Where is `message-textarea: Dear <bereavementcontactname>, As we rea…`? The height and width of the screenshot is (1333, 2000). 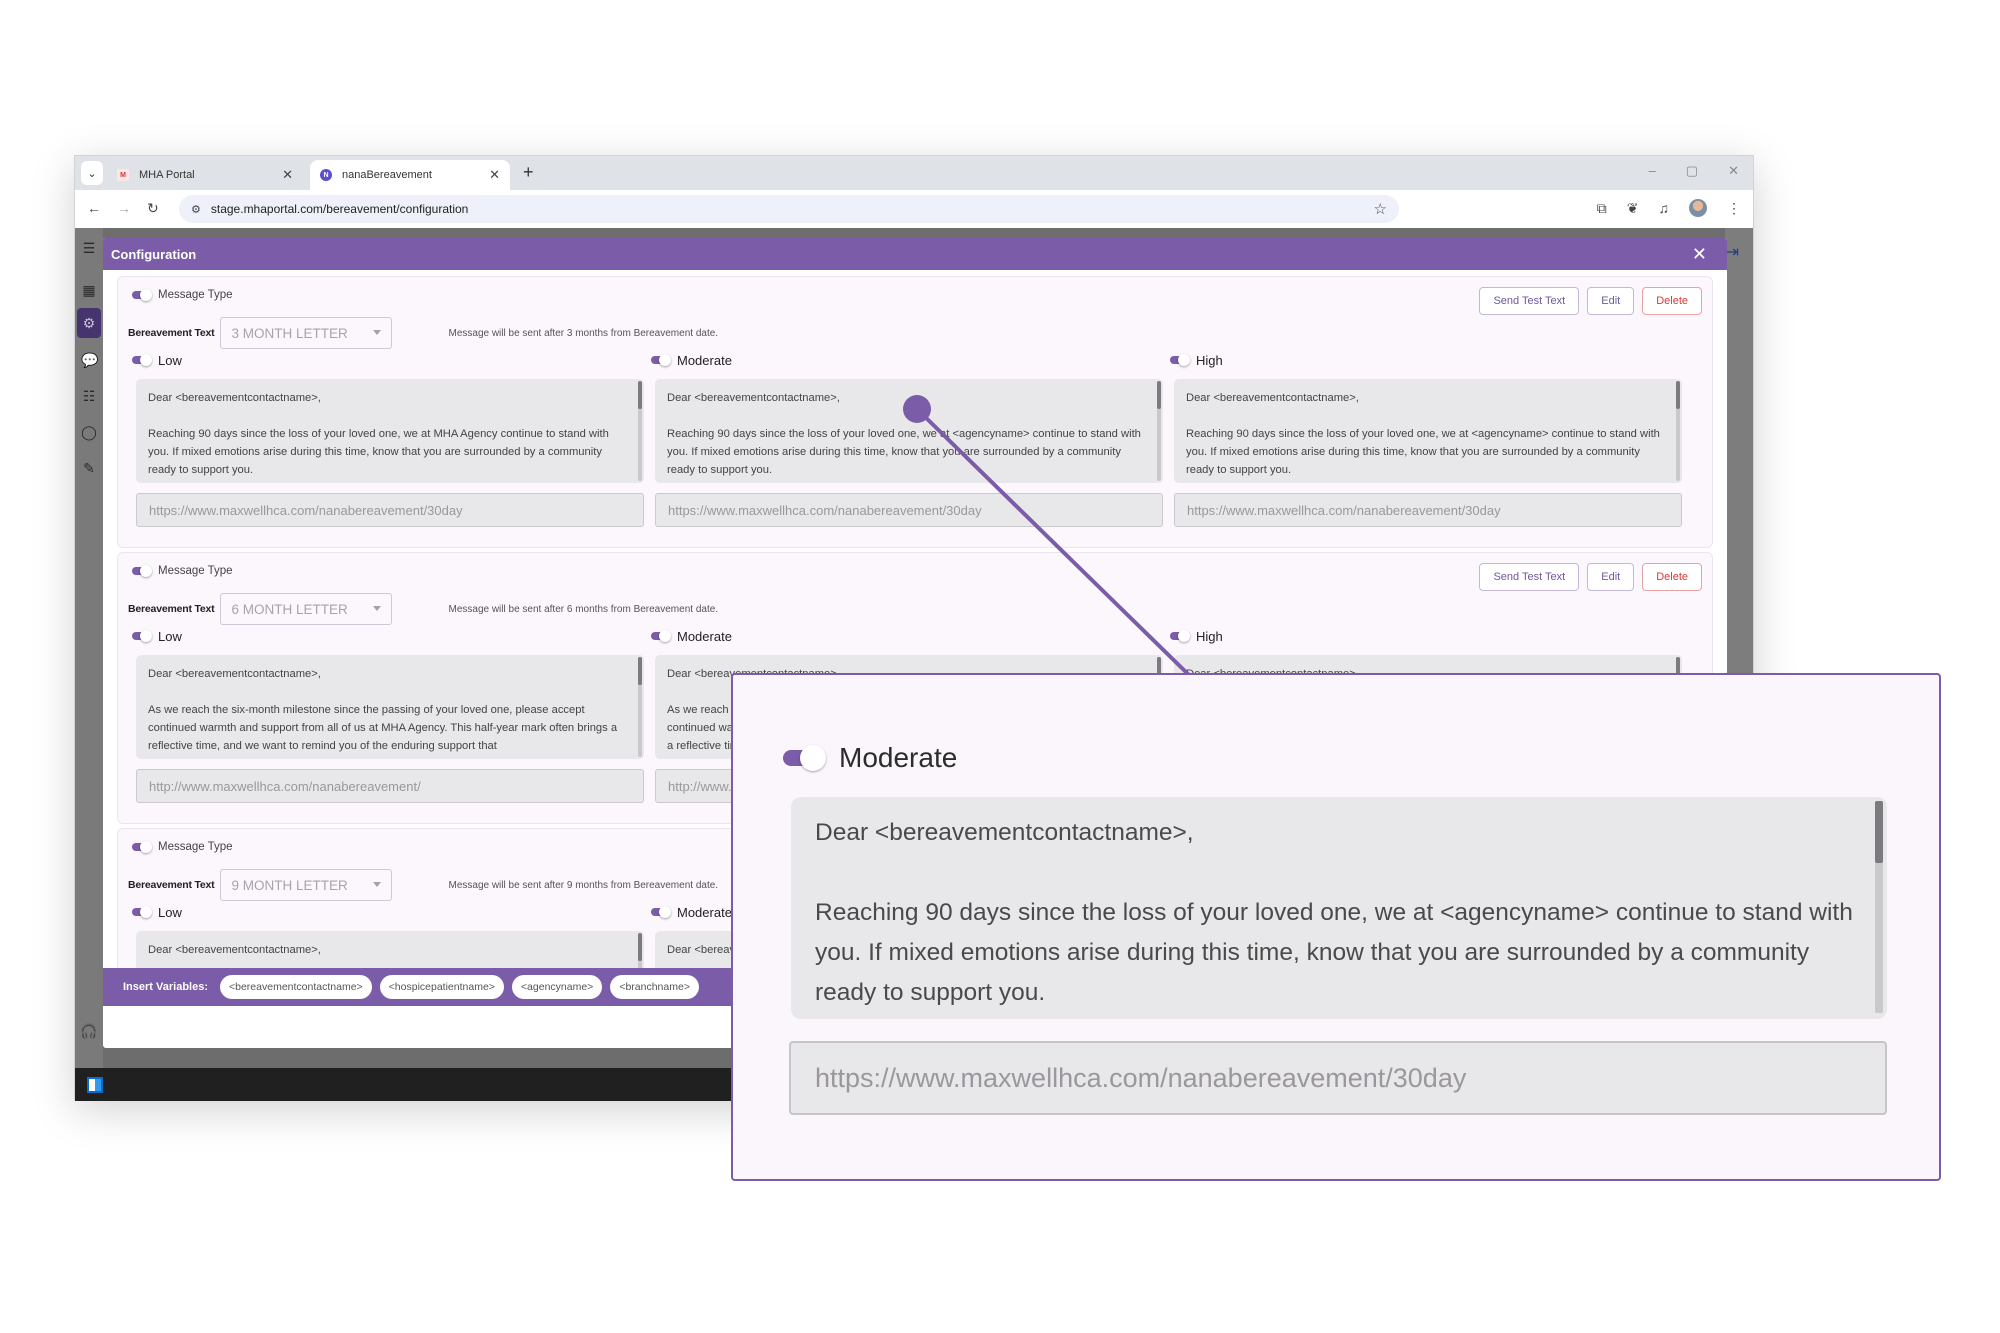 message-textarea: Dear <bereavementcontactname>, As we rea… is located at coordinates (390, 707).